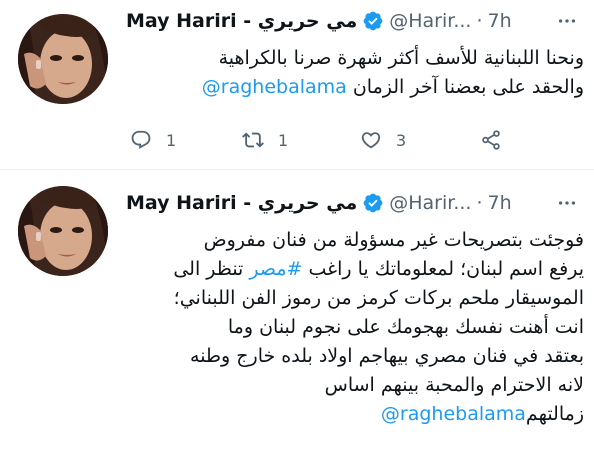  What do you see at coordinates (446, 269) in the screenshot?
I see `tweet-text-segment: يرفع اسم لبنان؛ لمعلوماتك يا راغب` at bounding box center [446, 269].